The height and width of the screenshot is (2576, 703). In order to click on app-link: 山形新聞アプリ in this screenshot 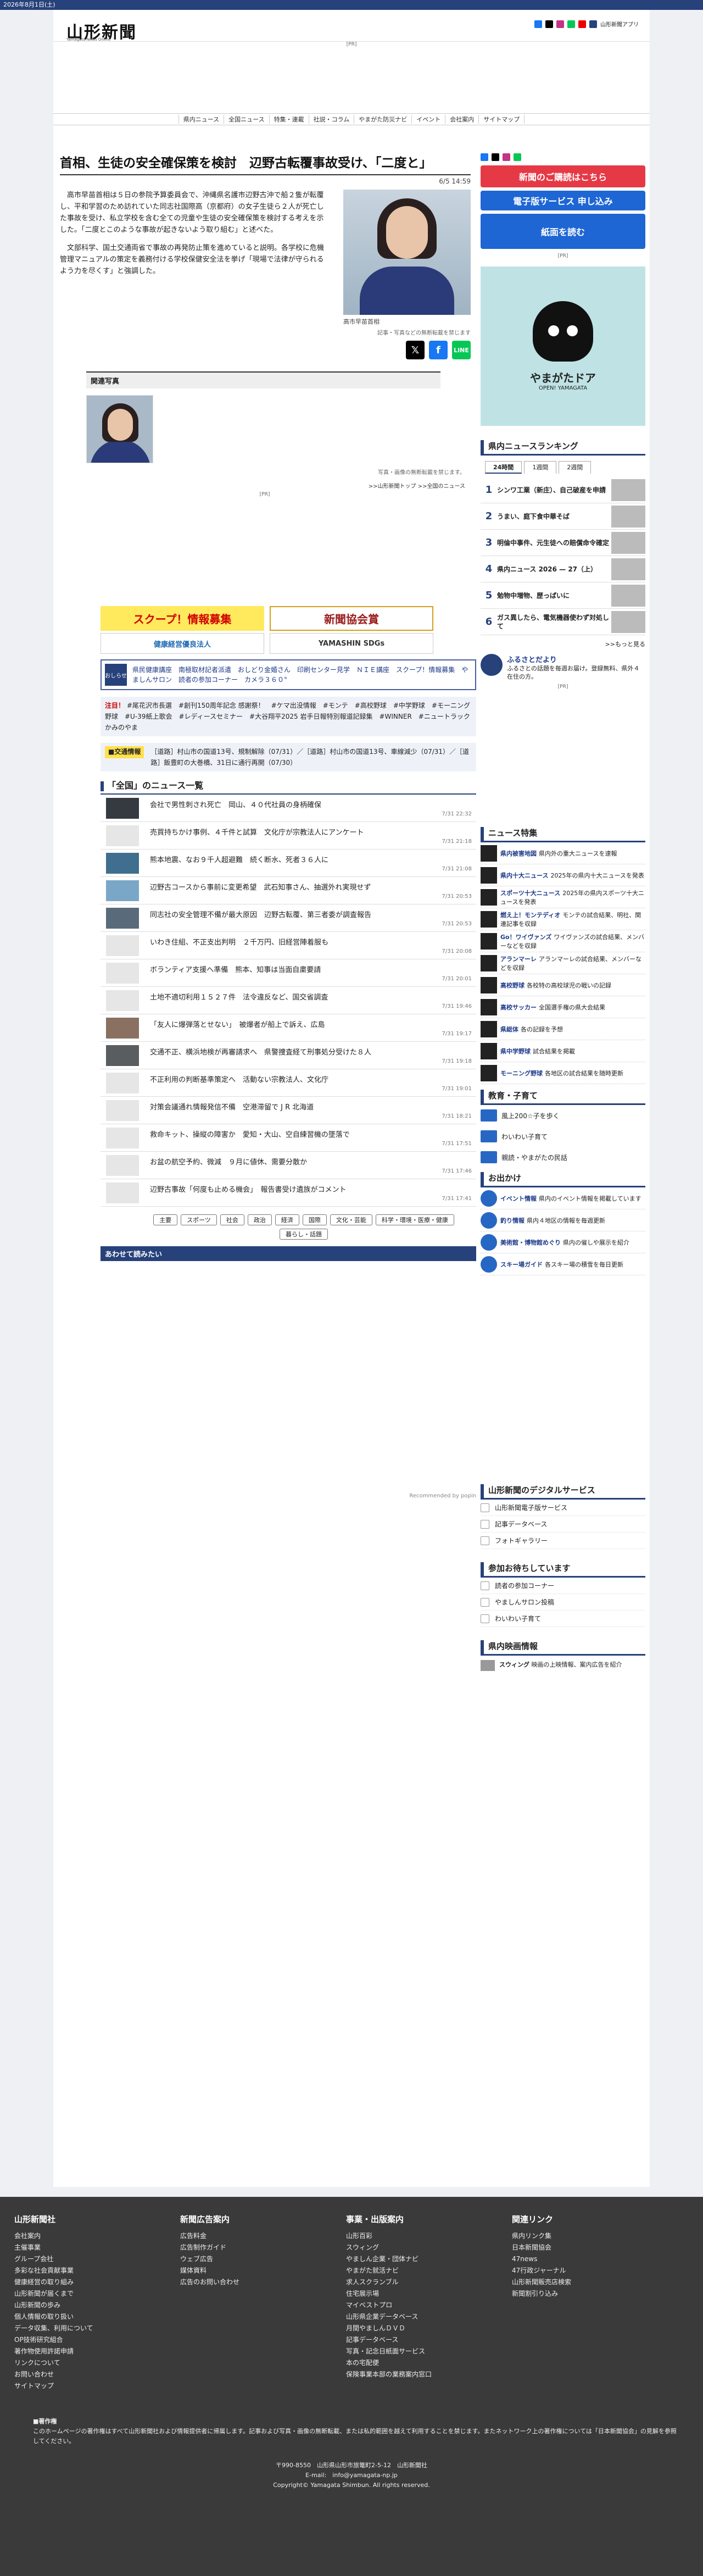, I will do `click(619, 24)`.